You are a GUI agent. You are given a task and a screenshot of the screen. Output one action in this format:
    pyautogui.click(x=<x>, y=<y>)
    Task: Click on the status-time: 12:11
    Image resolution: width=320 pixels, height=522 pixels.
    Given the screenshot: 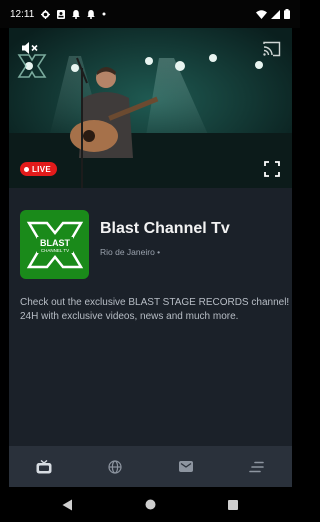 What is the action you would take?
    pyautogui.click(x=22, y=14)
    